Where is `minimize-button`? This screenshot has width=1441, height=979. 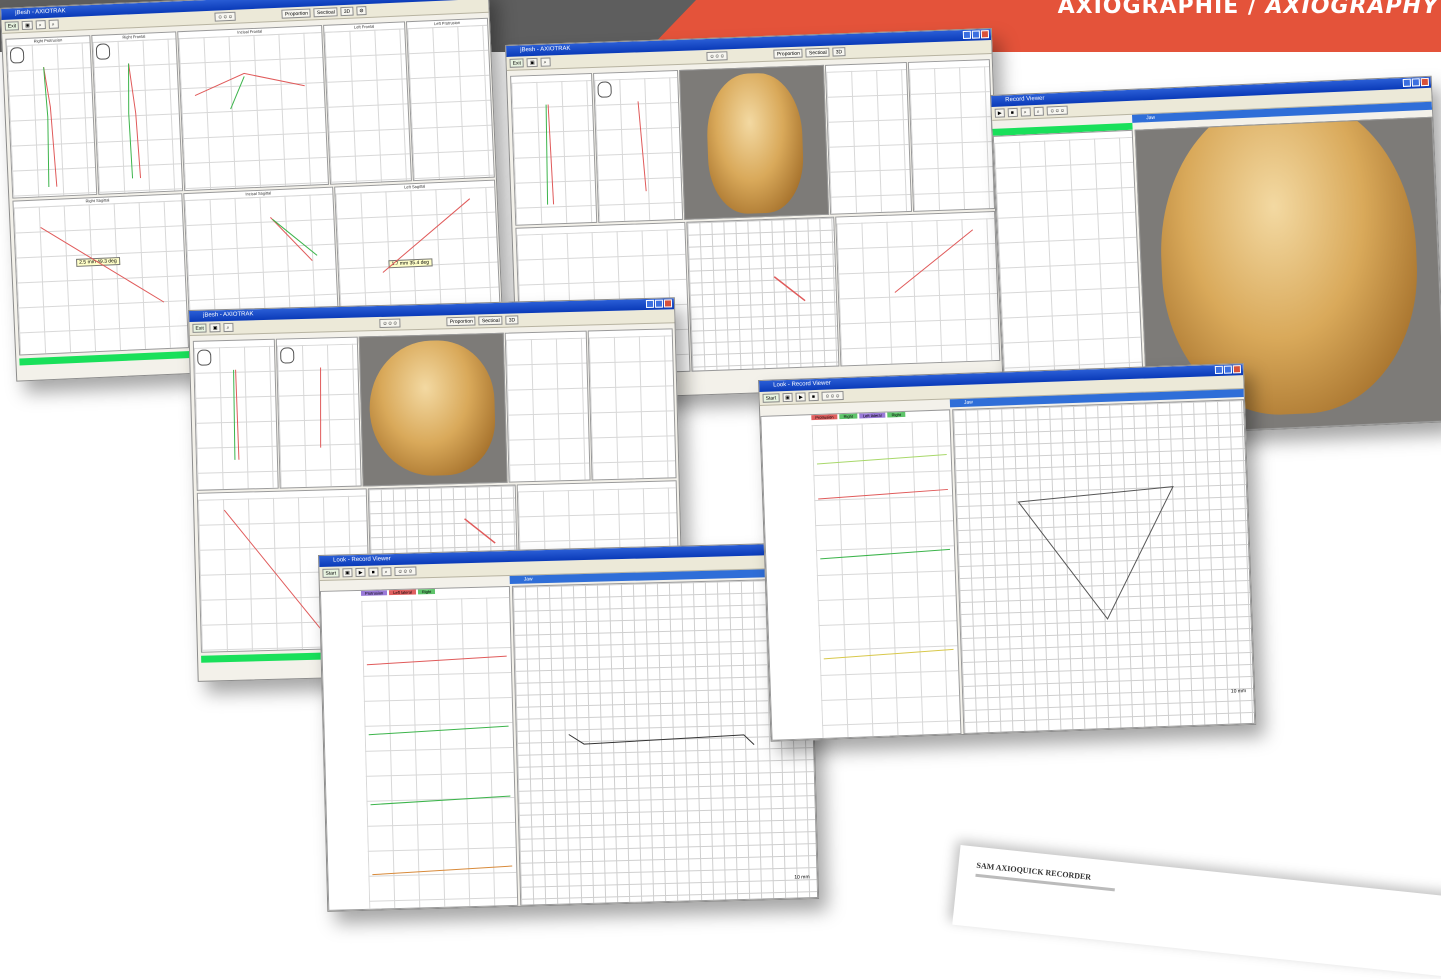
minimize-button is located at coordinates (1407, 82).